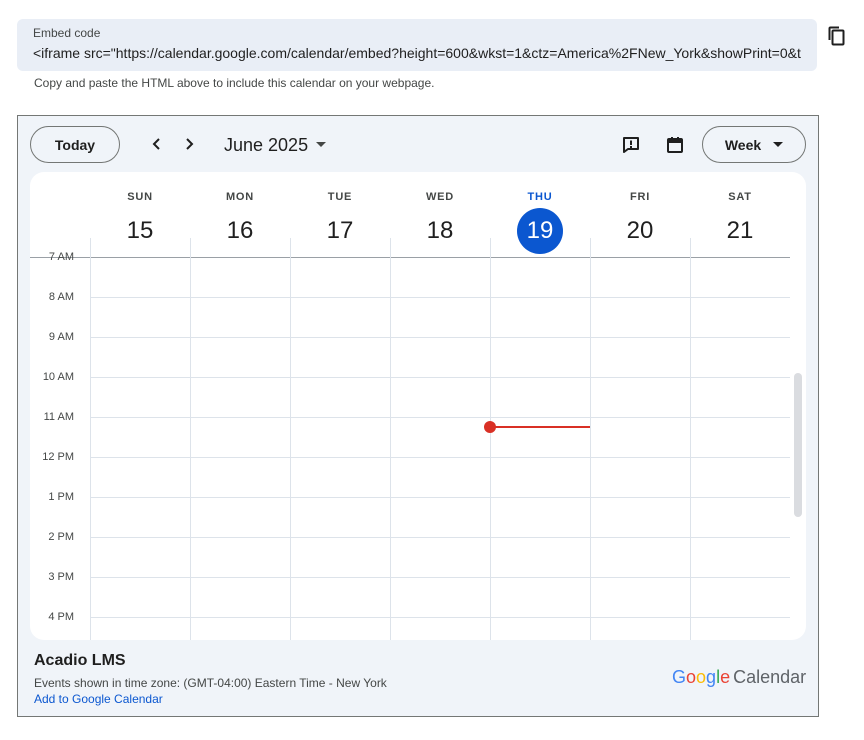 Image resolution: width=864 pixels, height=740 pixels. I want to click on view-selector-button: Week, so click(754, 144).